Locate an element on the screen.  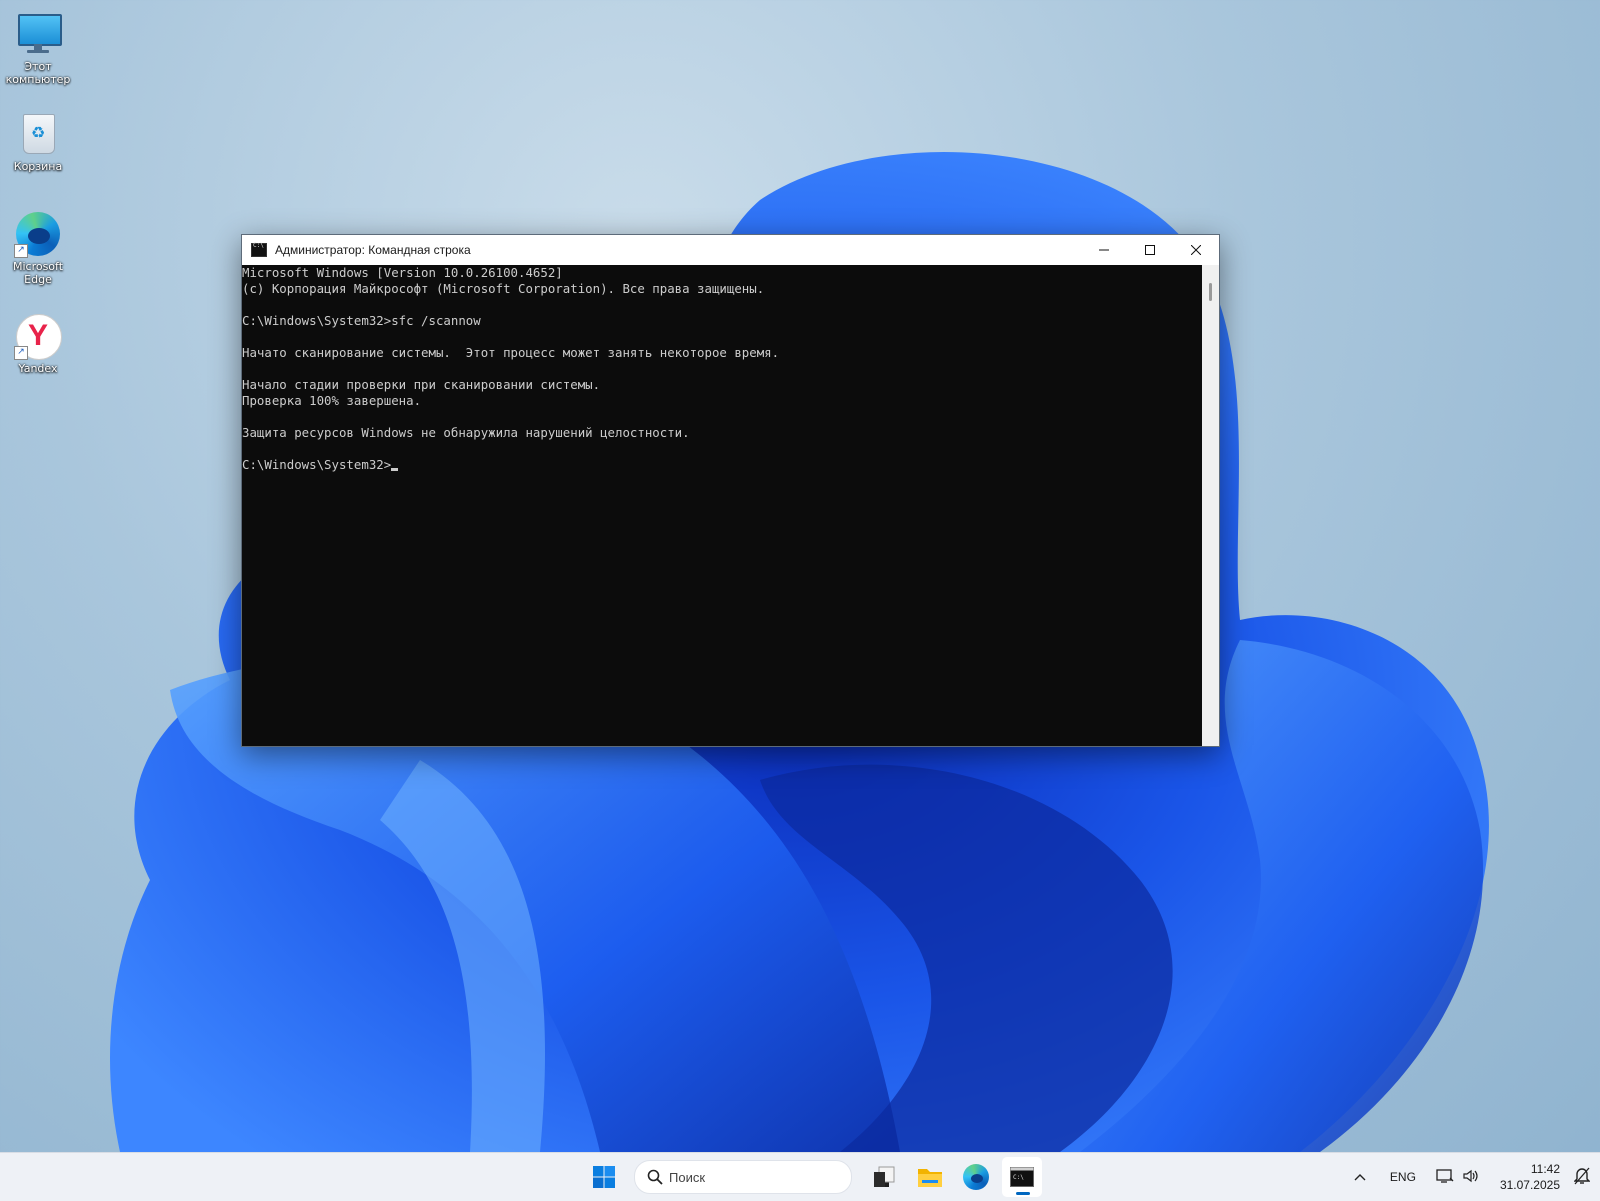
terminal-icon: C:\ is located at coordinates (1022, 1177).